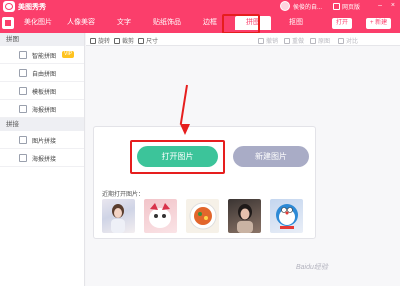 The height and width of the screenshot is (286, 400). I want to click on doraemon-photo-icon, so click(287, 216).